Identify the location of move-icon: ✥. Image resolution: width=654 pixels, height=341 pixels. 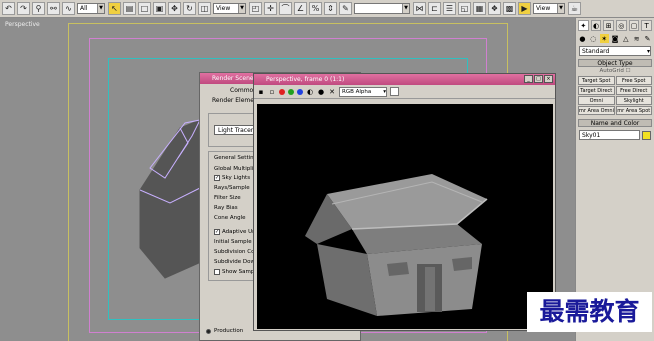
(174, 8).